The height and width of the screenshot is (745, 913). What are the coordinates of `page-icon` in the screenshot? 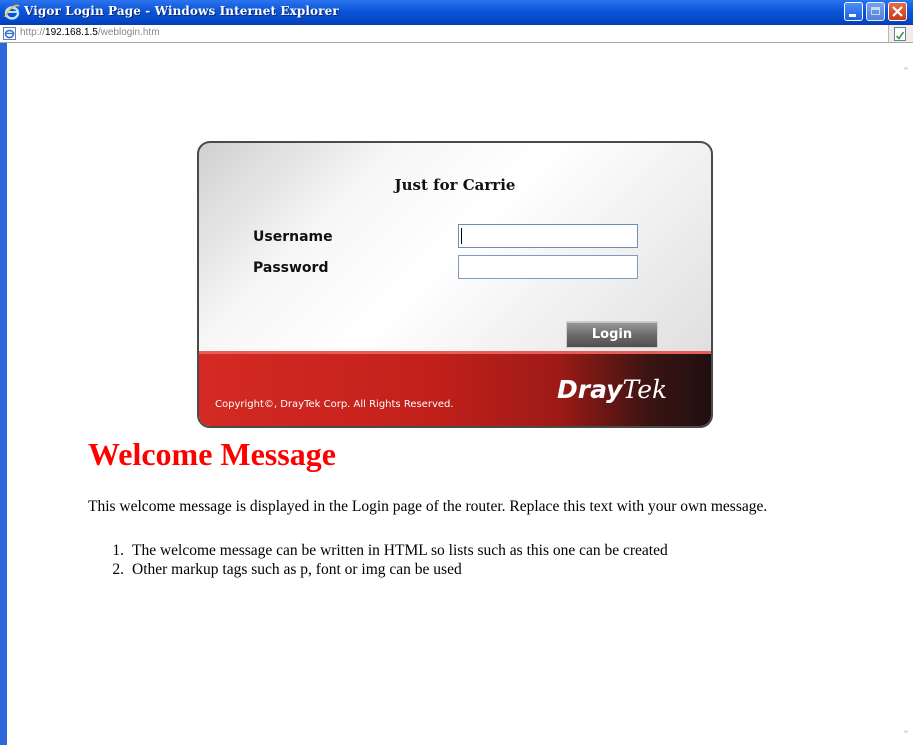 It's located at (9, 33).